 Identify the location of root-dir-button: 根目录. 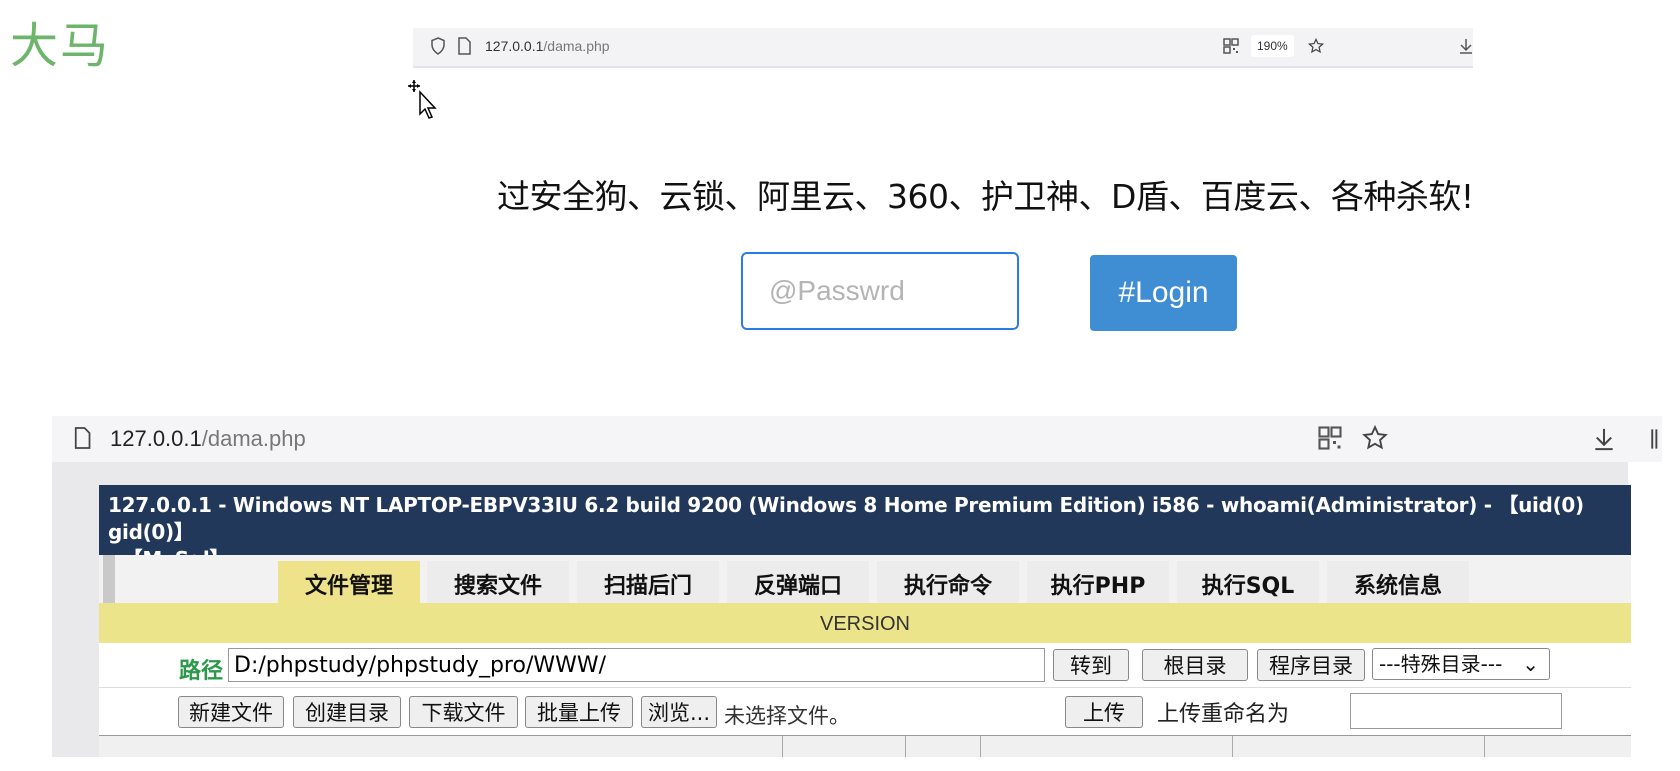
(1195, 665).